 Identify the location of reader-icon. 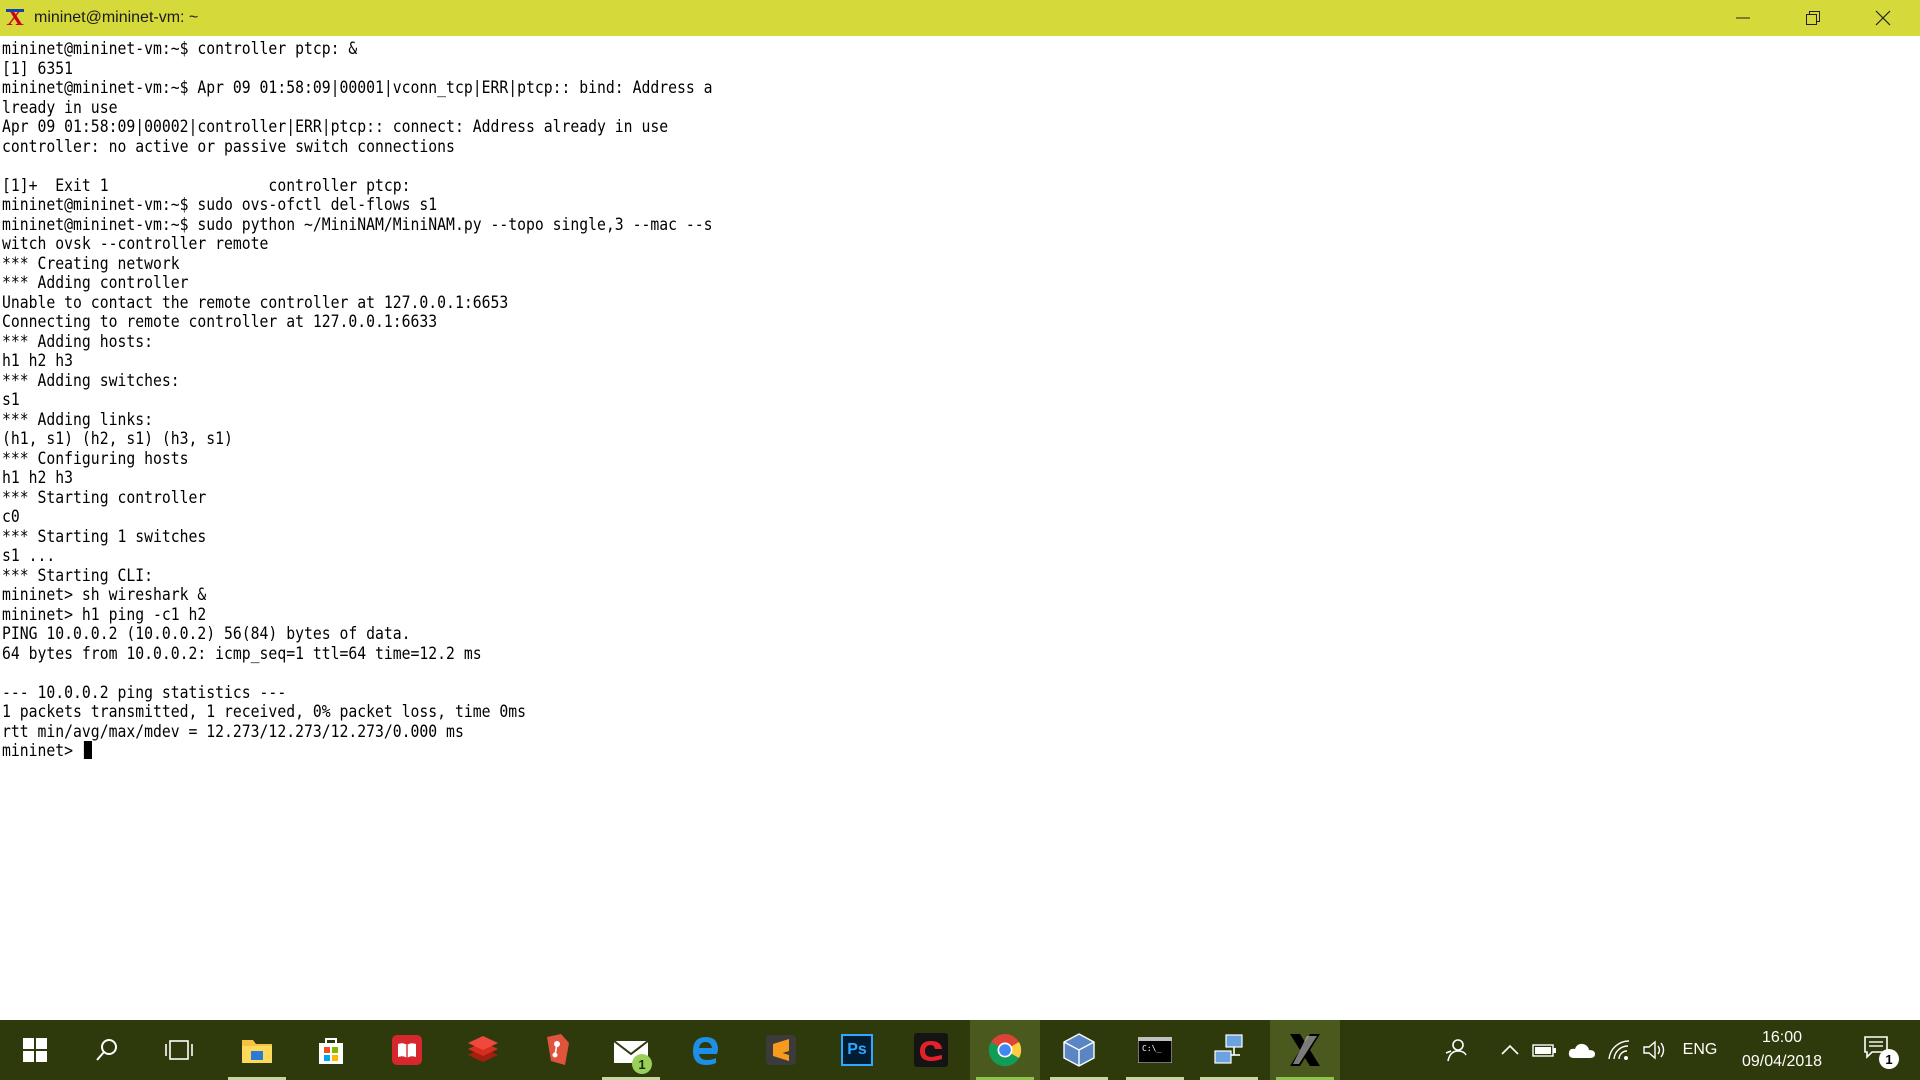
(407, 1050).